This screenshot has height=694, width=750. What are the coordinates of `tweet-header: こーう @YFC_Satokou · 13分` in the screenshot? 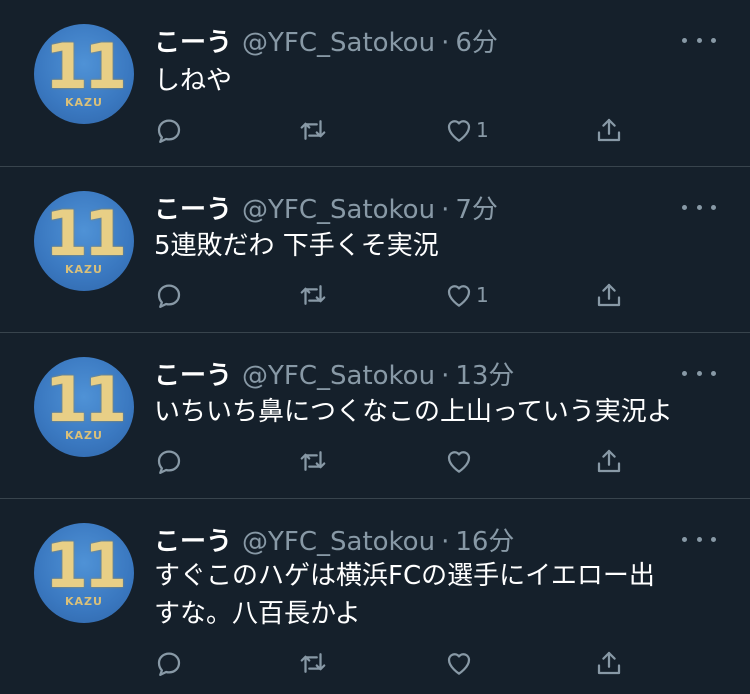 It's located at (334, 373).